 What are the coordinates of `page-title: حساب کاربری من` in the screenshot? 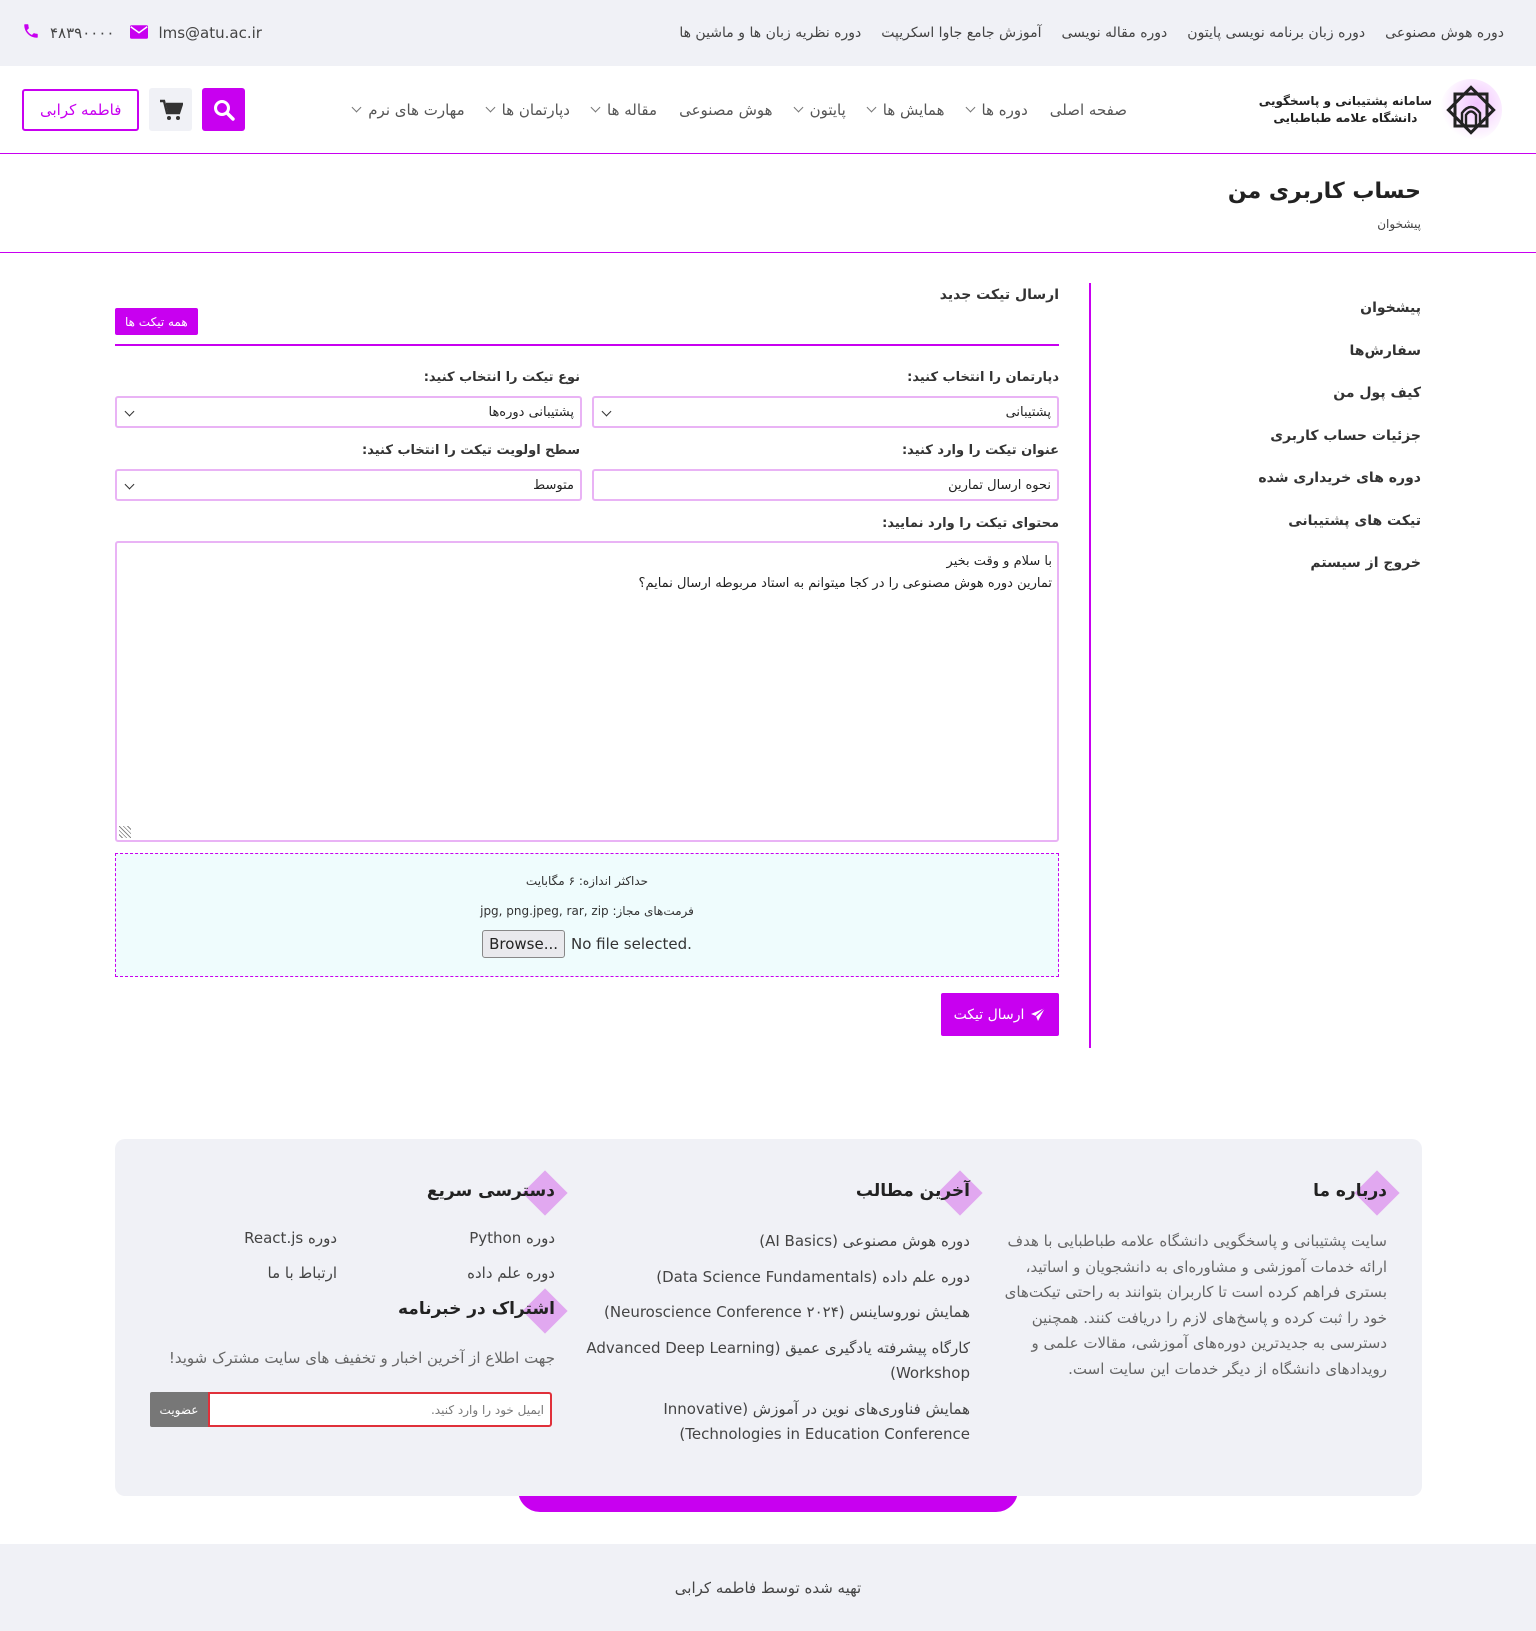 It's located at (1324, 191).